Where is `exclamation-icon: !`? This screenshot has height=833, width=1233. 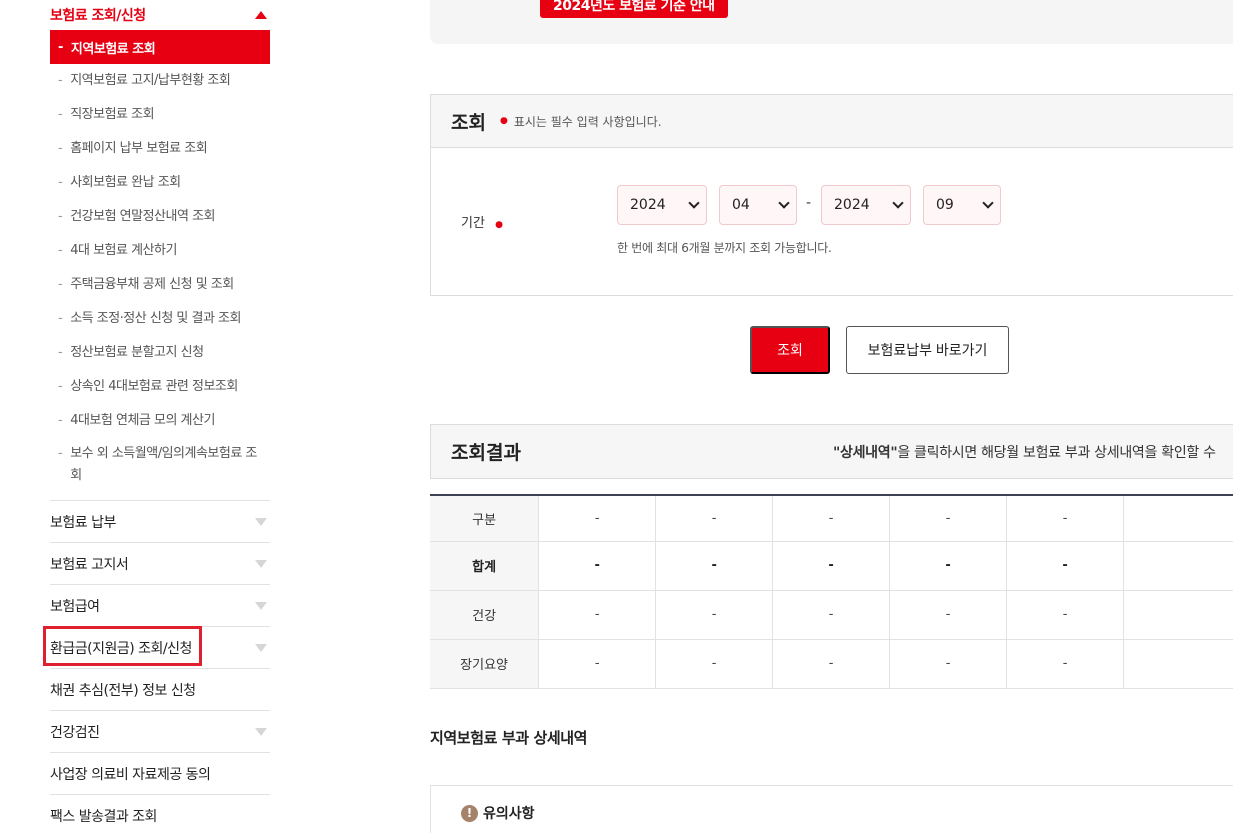 exclamation-icon: ! is located at coordinates (469, 813).